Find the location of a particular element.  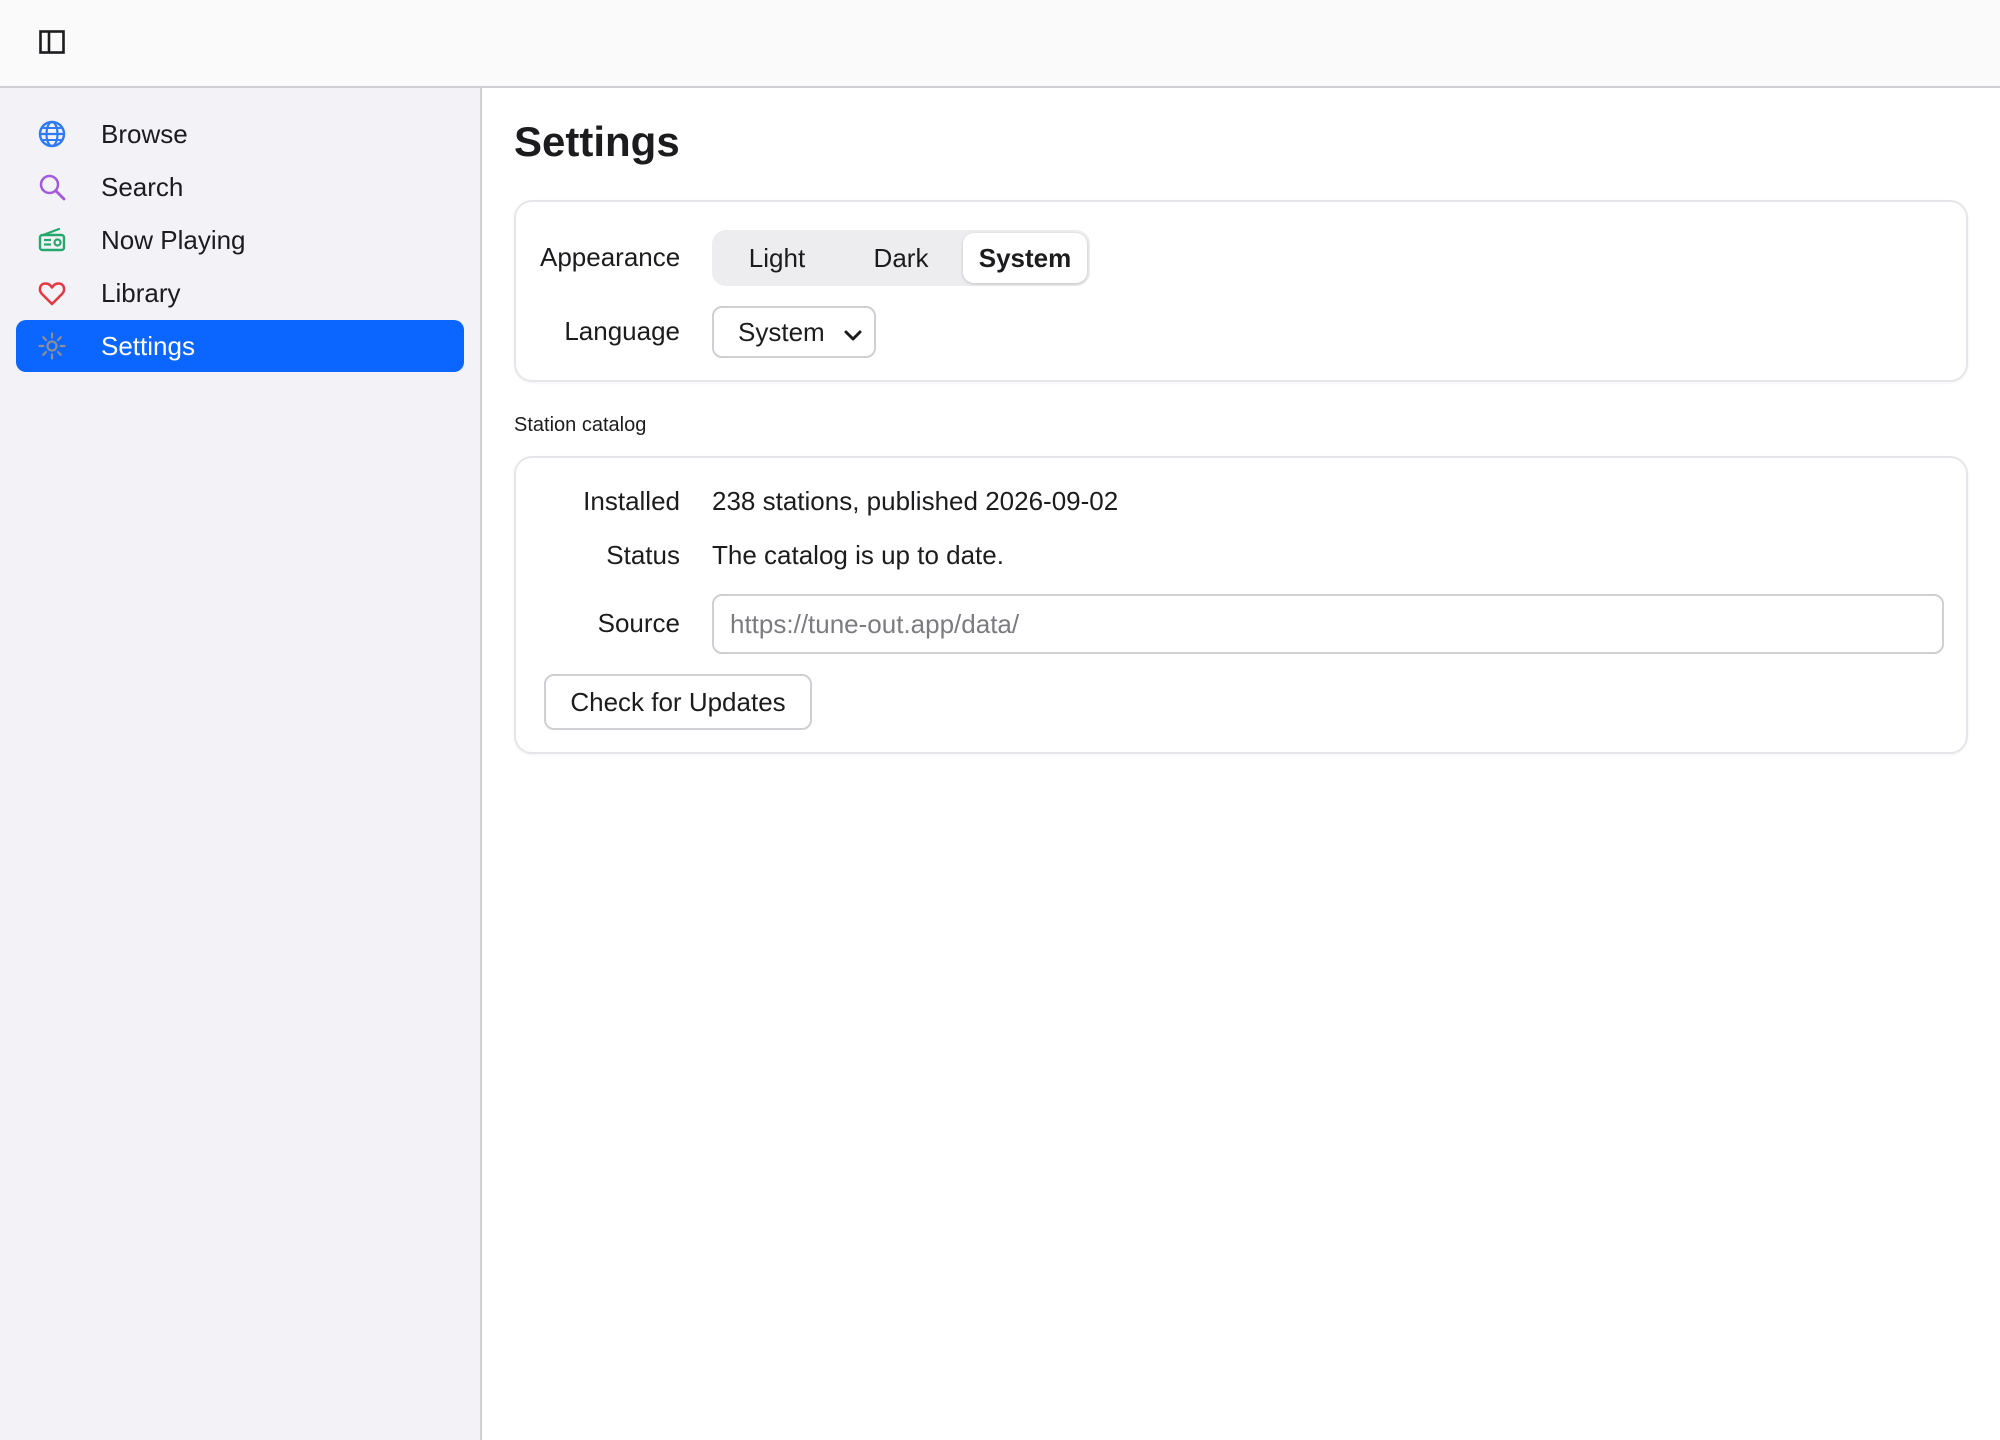

sidebar-item-label: Search is located at coordinates (142, 186).